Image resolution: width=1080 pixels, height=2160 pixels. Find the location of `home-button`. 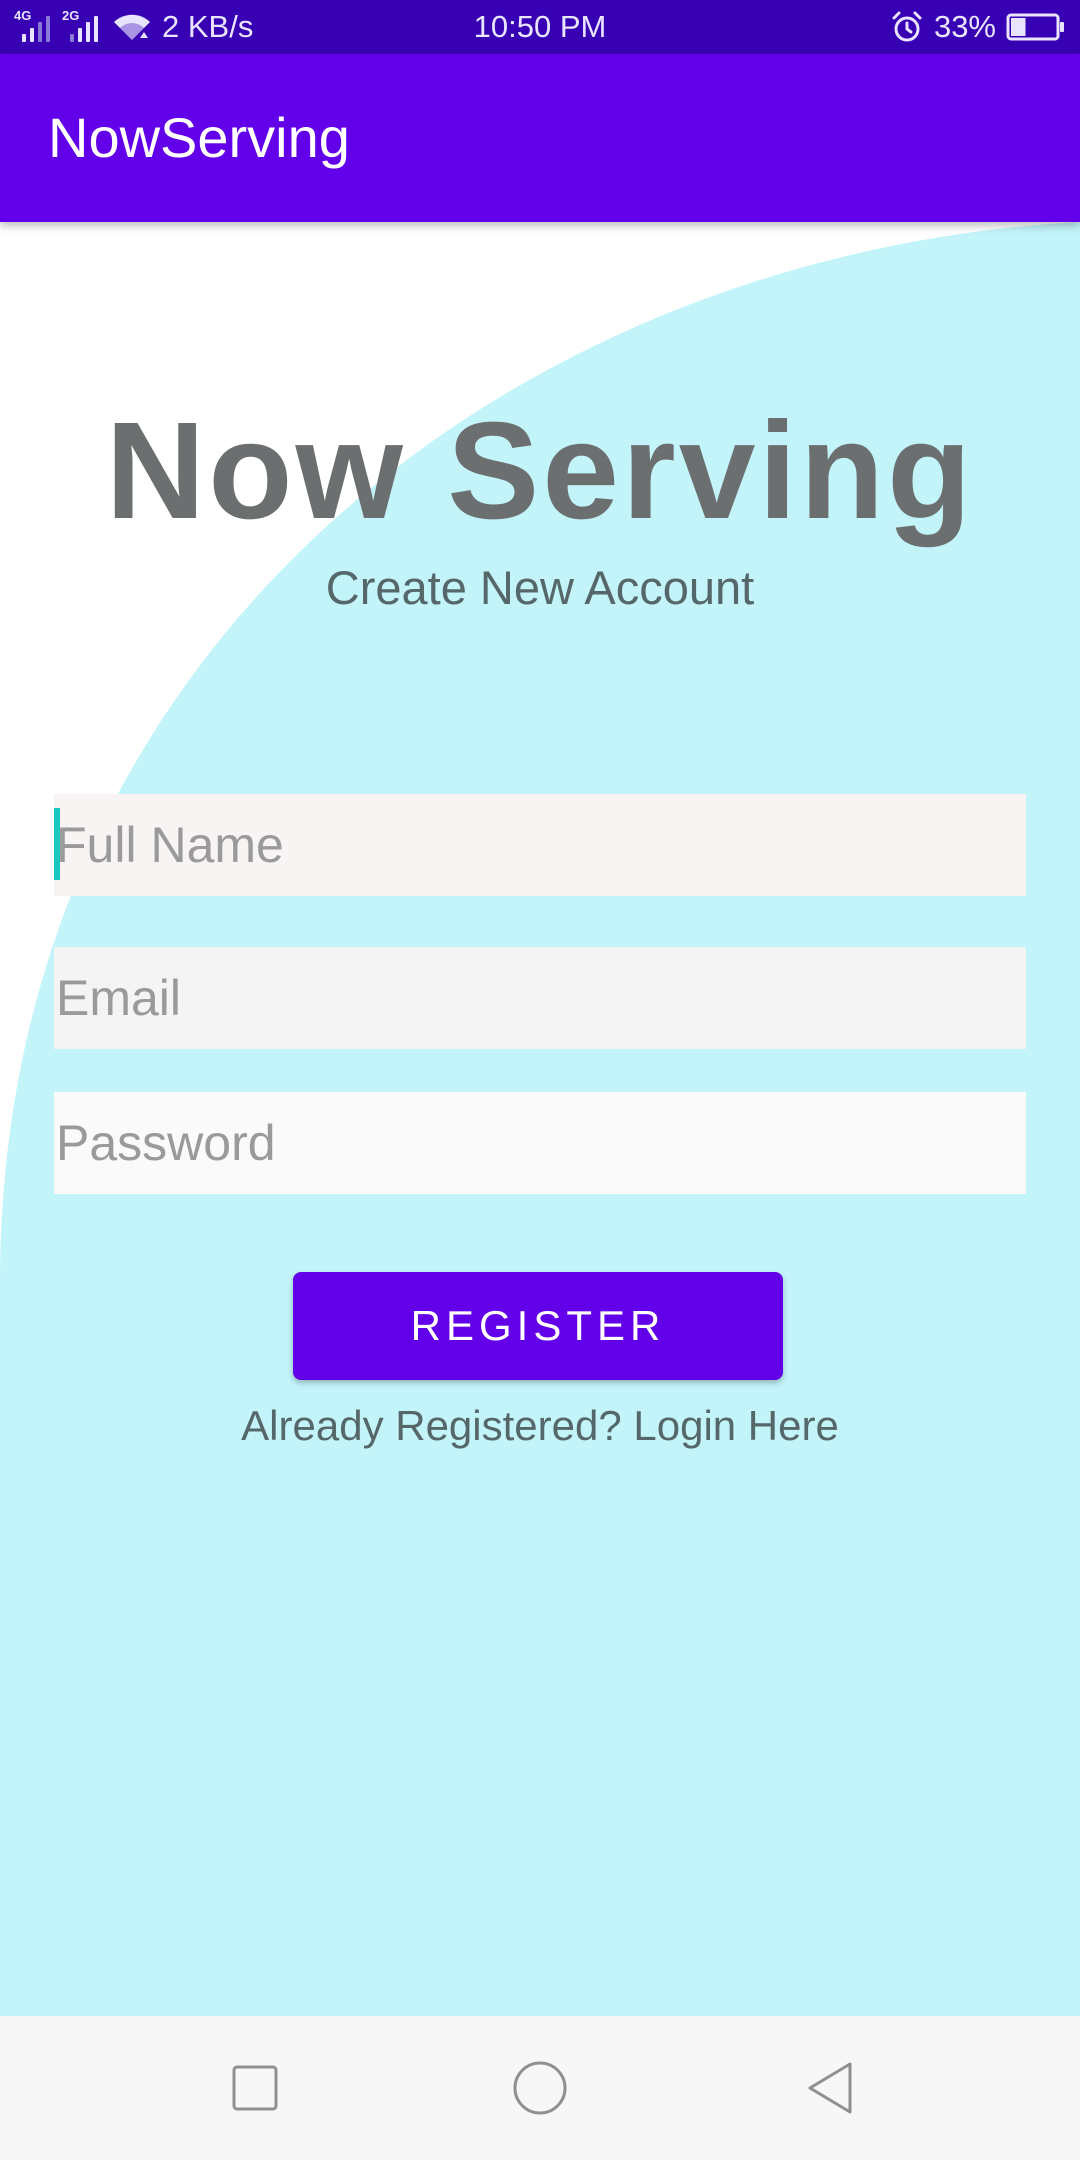

home-button is located at coordinates (540, 2088).